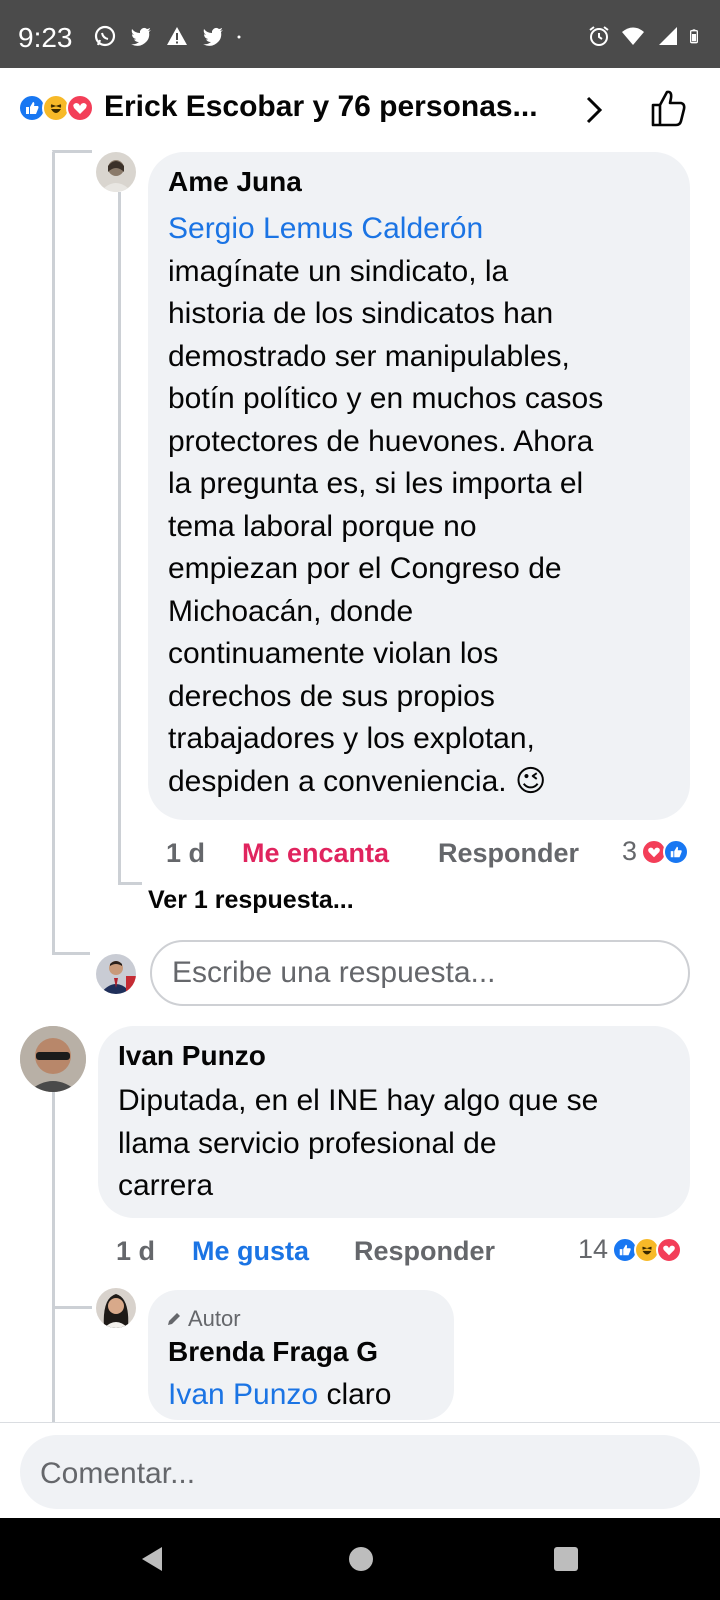 Image resolution: width=720 pixels, height=1600 pixels. I want to click on user-avatar, so click(116, 974).